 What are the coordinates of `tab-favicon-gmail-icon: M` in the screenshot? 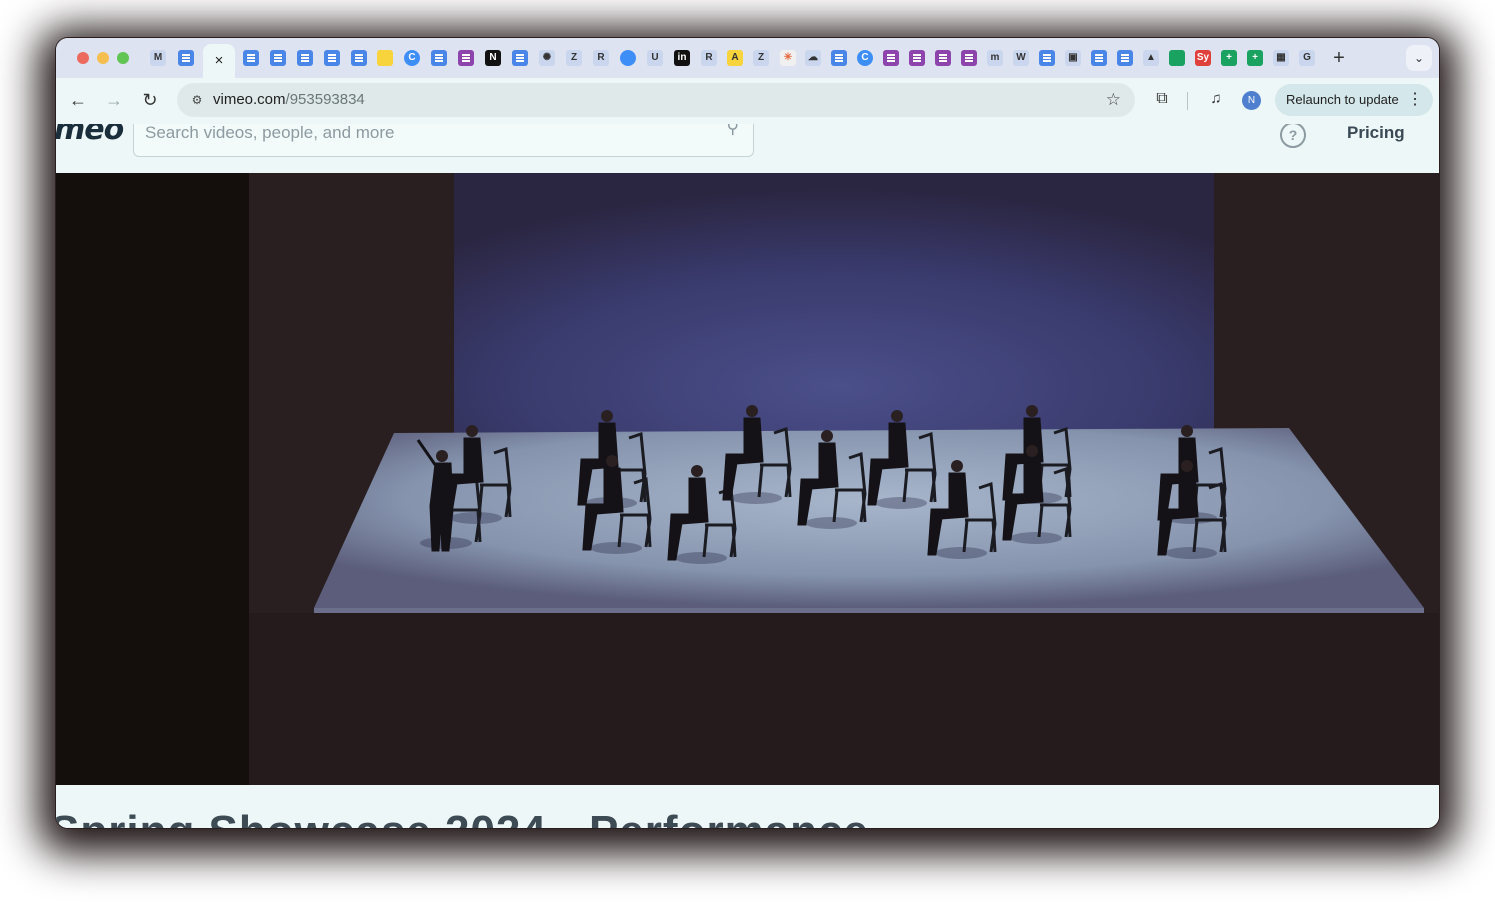 It's located at (158, 58).